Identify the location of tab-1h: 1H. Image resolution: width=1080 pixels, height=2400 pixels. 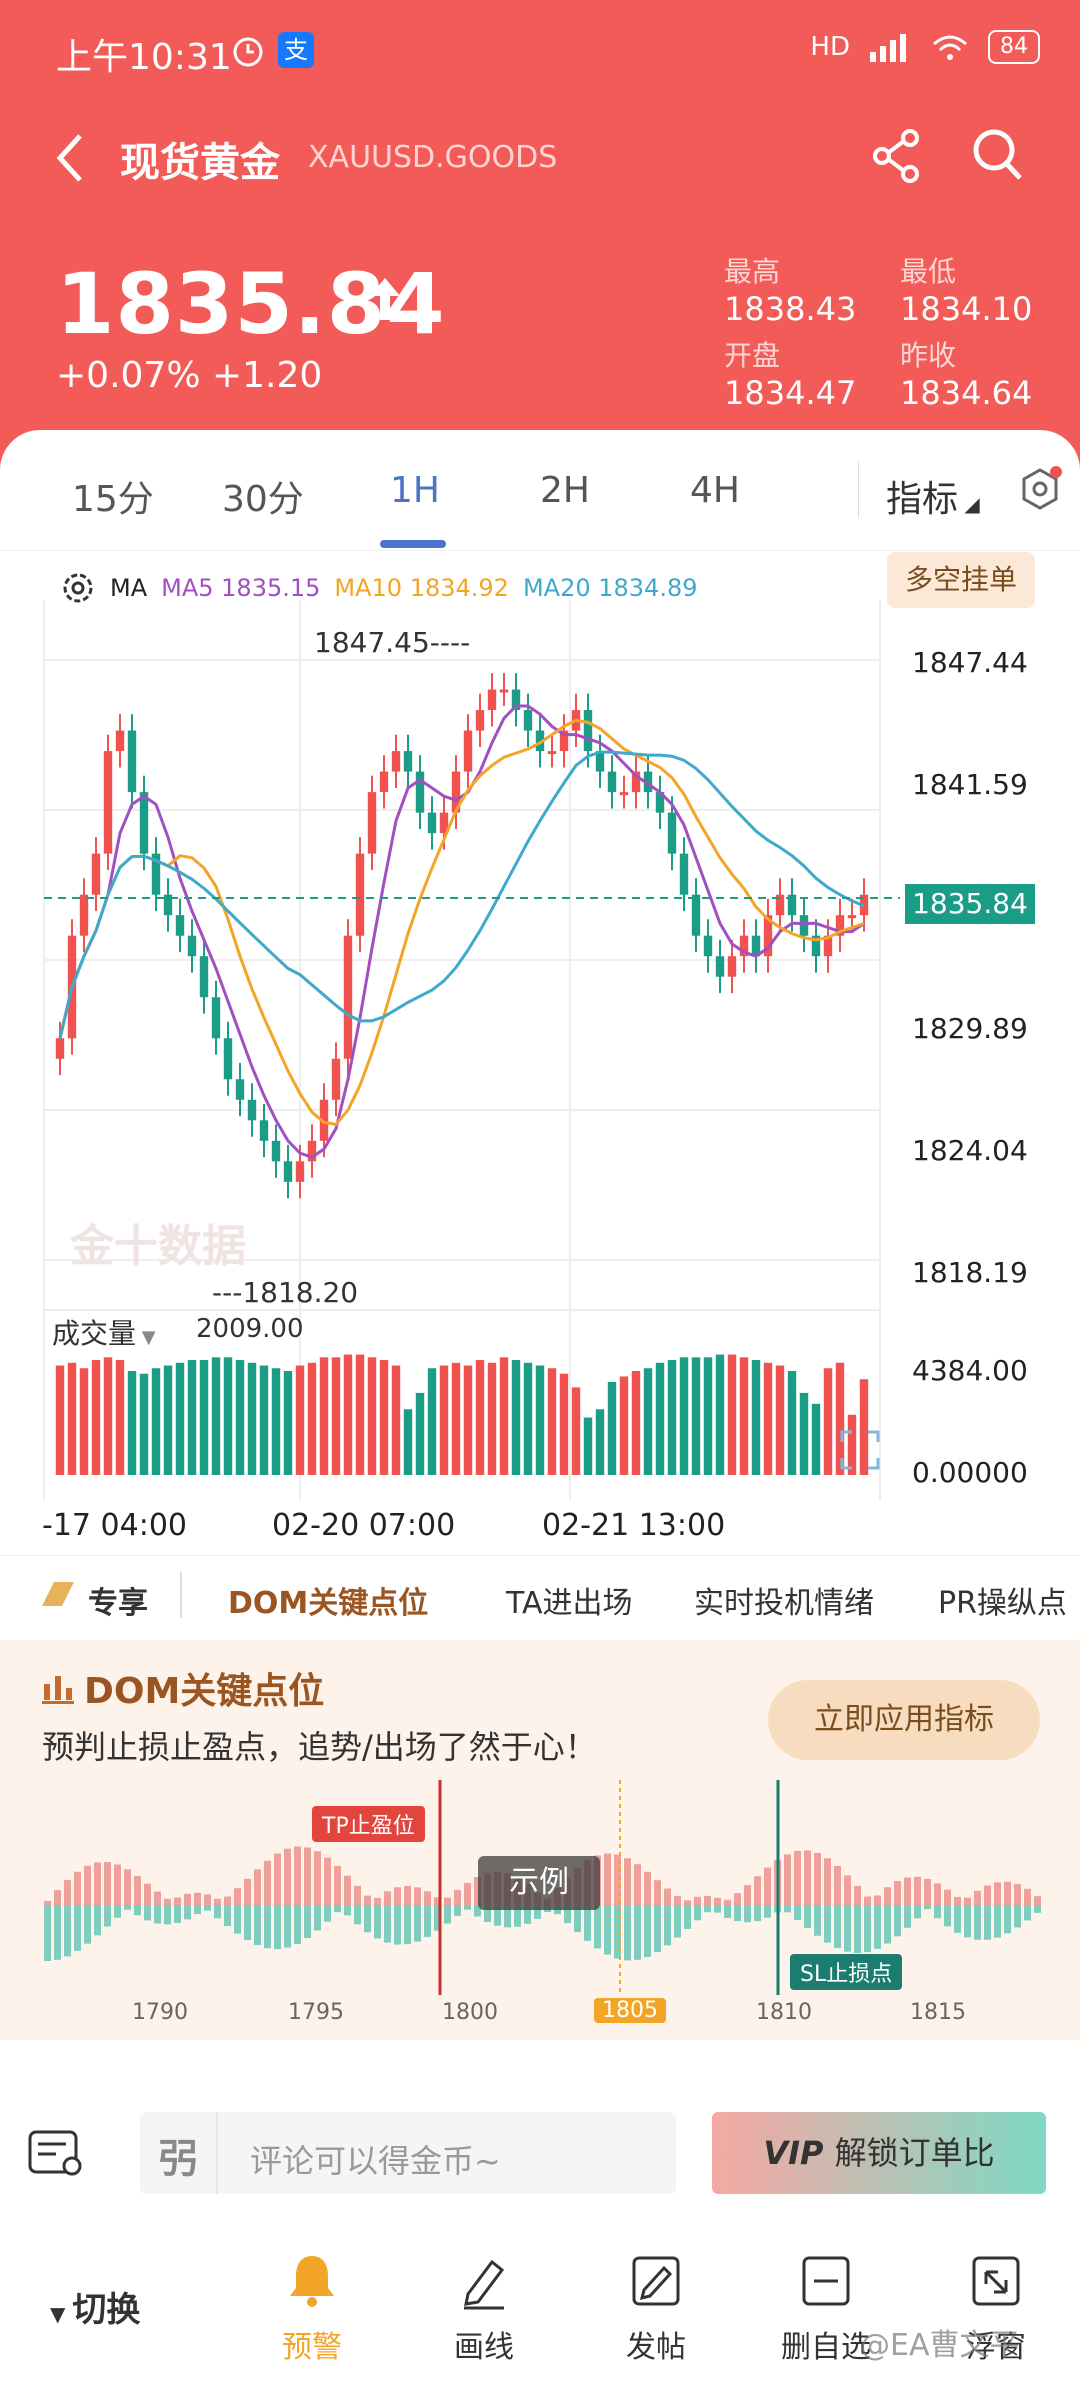
(415, 490).